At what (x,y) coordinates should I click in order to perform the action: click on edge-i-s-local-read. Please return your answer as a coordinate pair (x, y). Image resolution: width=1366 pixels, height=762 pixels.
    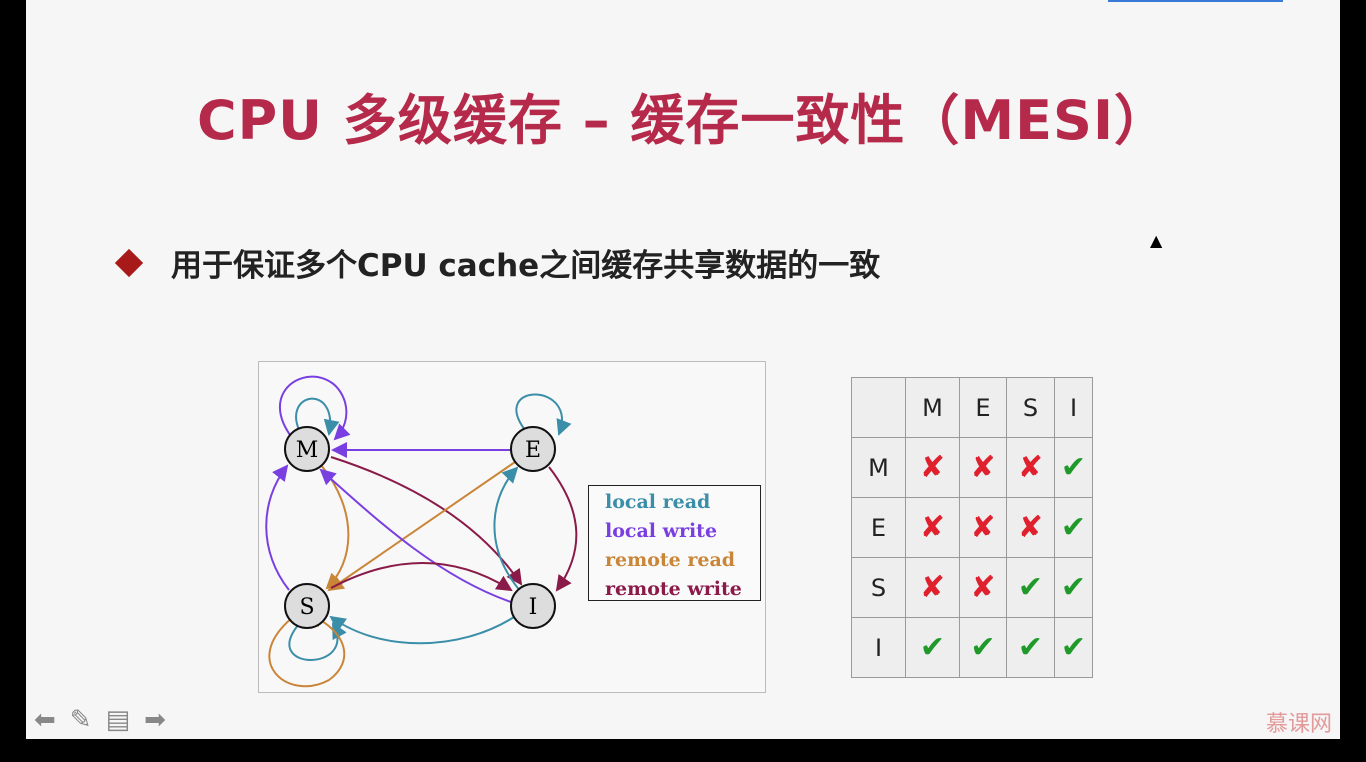
    Looking at the image, I should click on (422, 630).